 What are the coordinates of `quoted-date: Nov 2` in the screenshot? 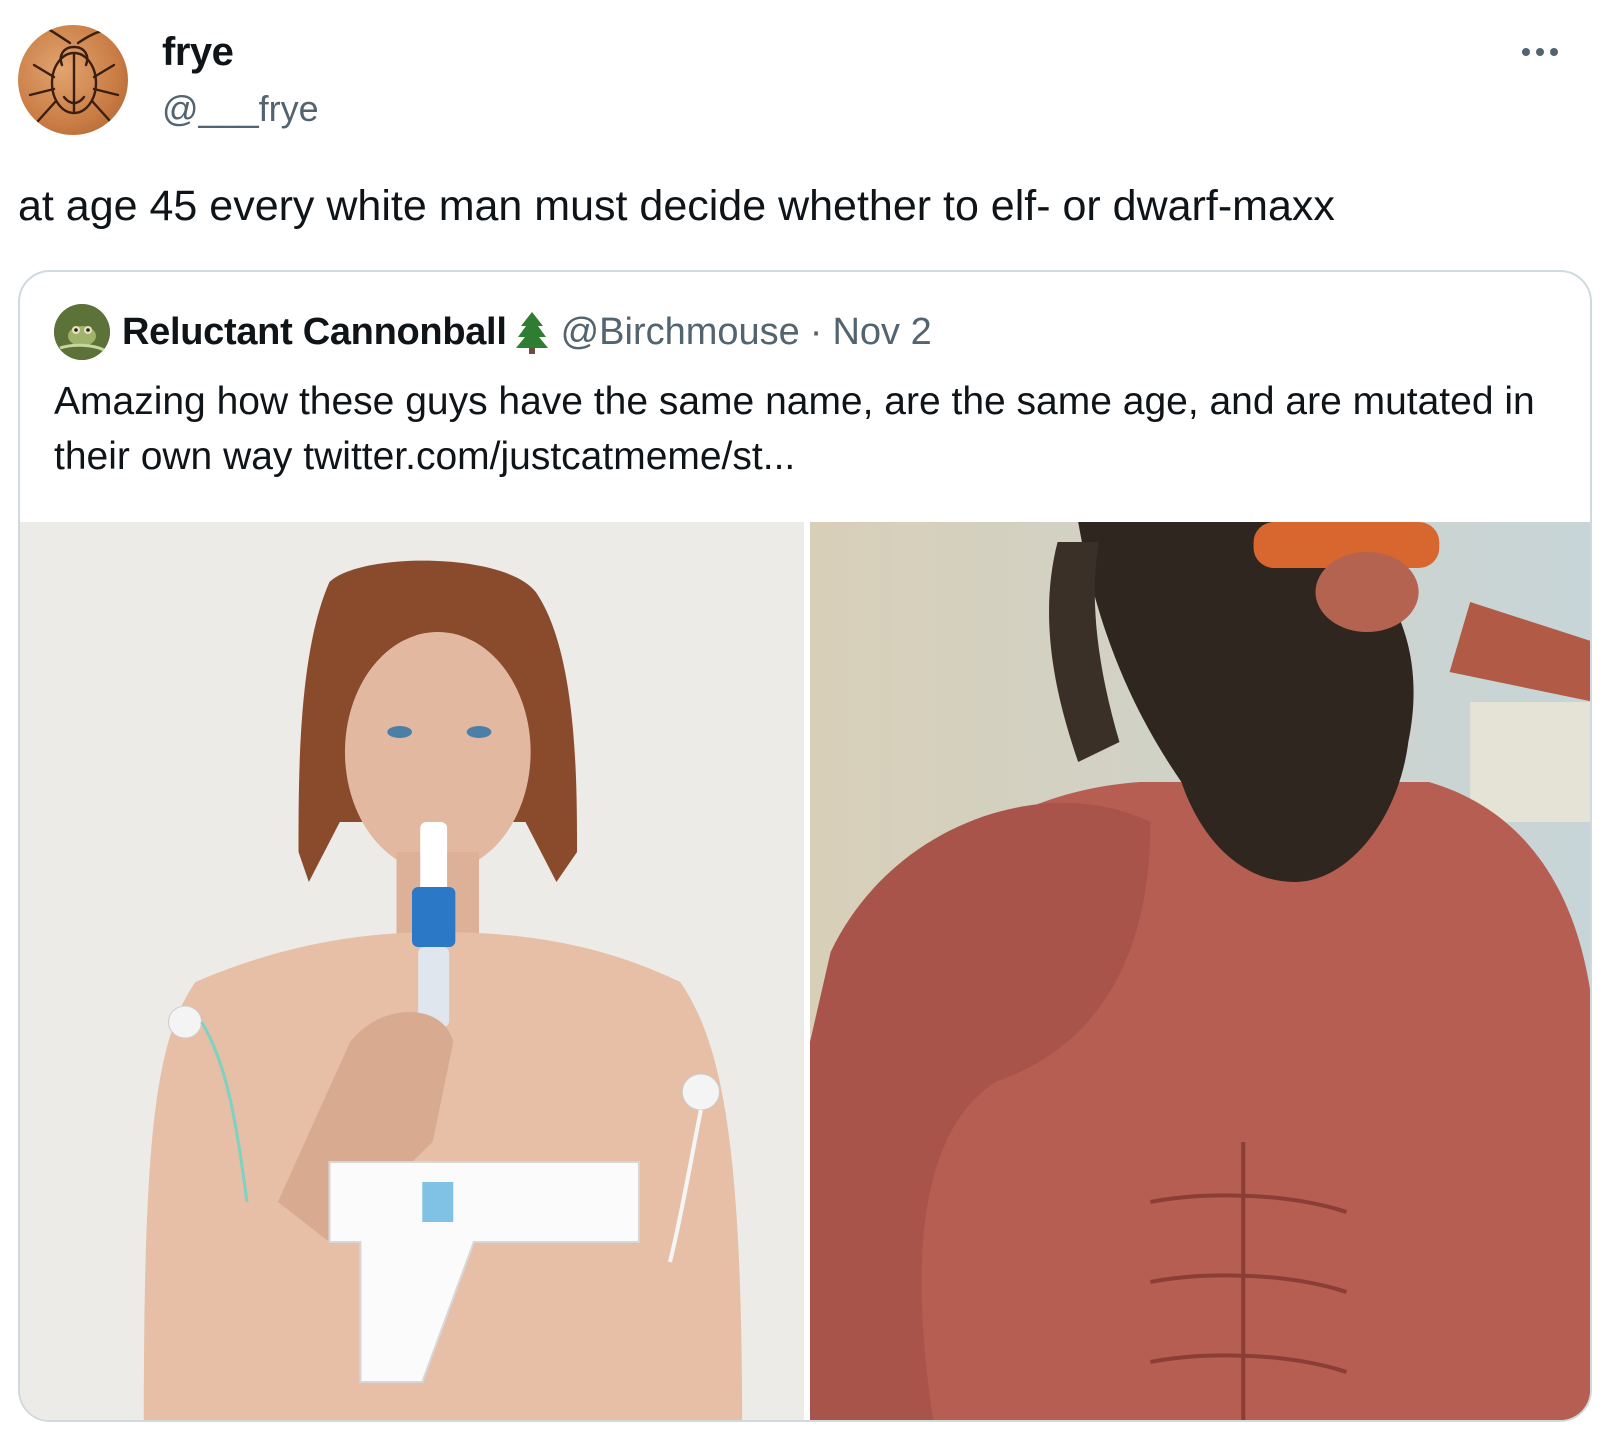 It's located at (881, 332).